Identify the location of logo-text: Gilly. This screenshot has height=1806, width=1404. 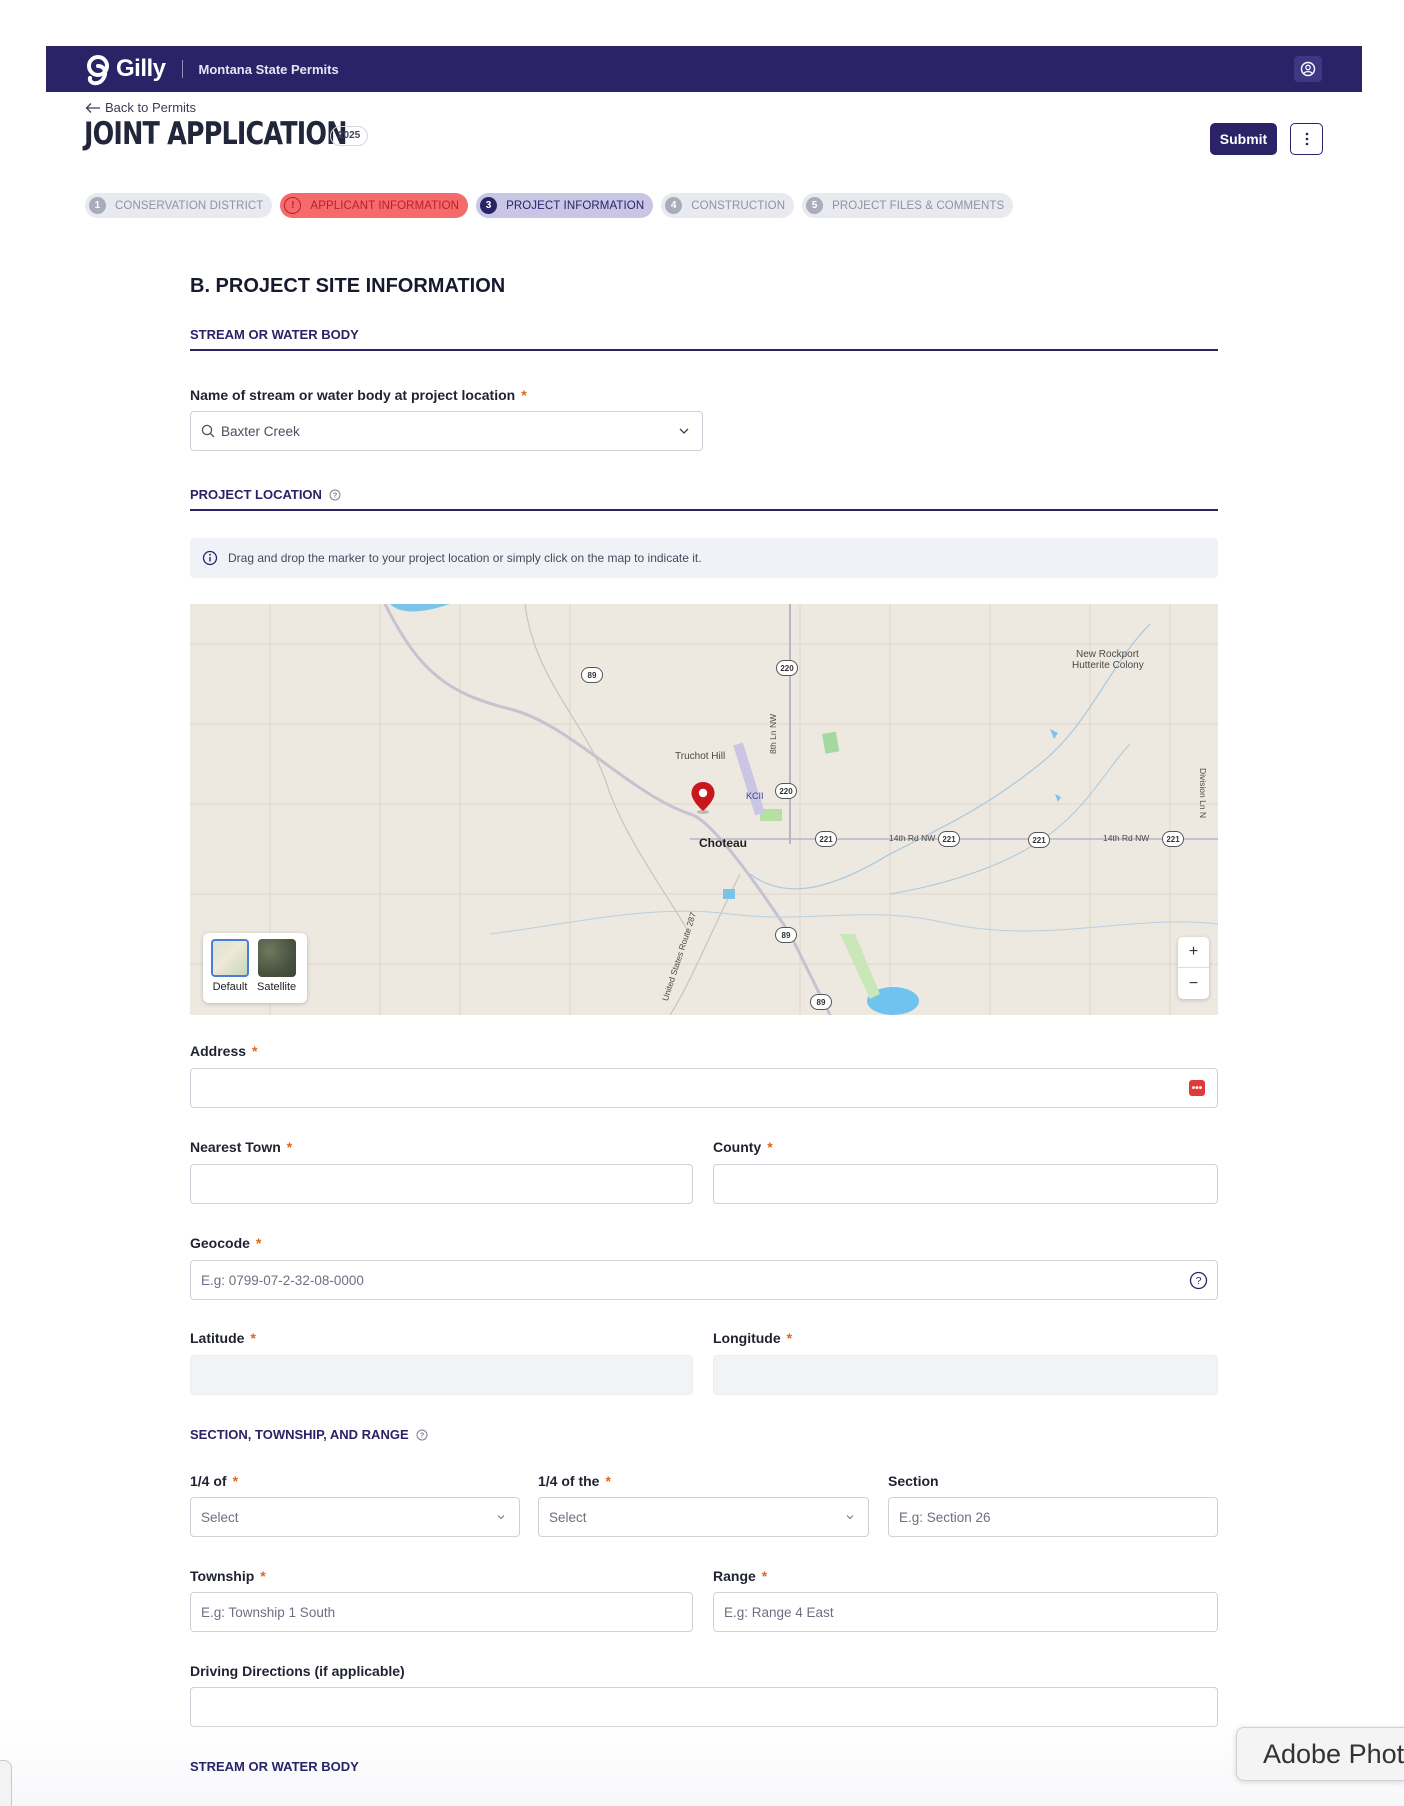
(141, 68).